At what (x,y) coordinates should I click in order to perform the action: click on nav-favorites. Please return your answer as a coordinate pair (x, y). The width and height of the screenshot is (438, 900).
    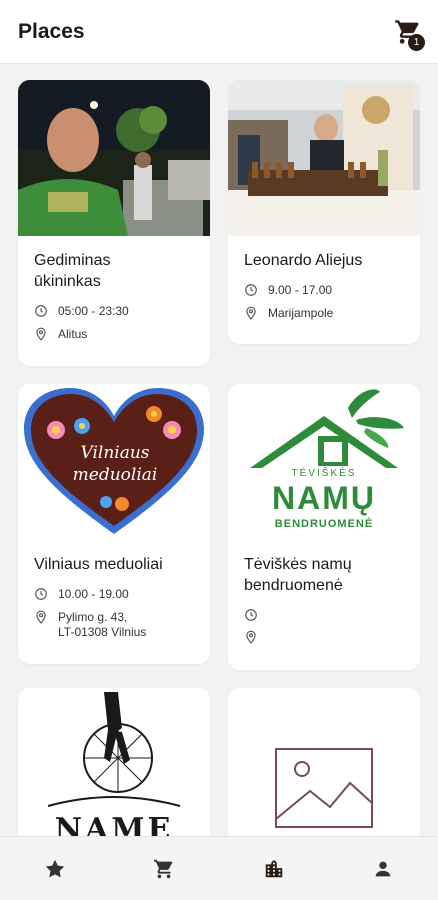
    Looking at the image, I should click on (55, 868).